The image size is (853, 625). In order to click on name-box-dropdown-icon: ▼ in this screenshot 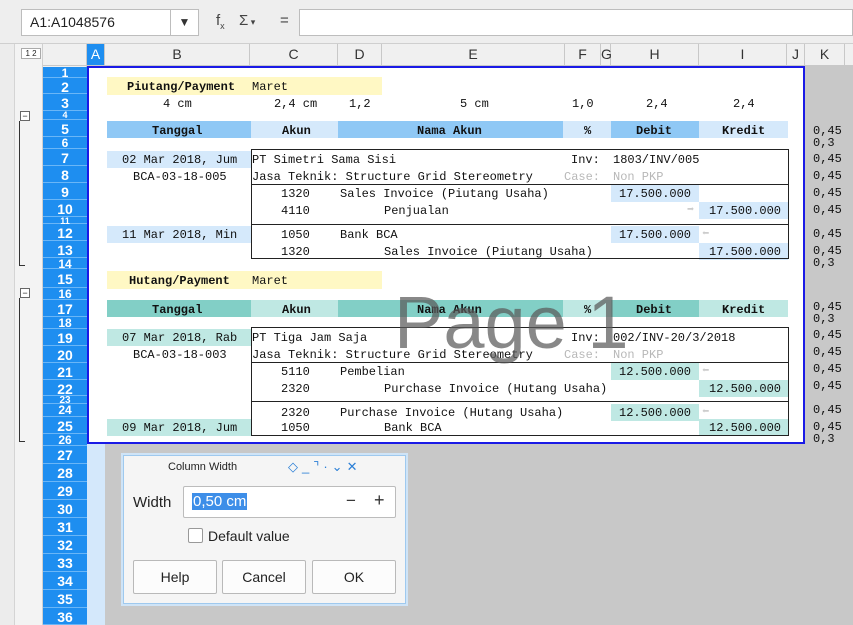, I will do `click(185, 22)`.